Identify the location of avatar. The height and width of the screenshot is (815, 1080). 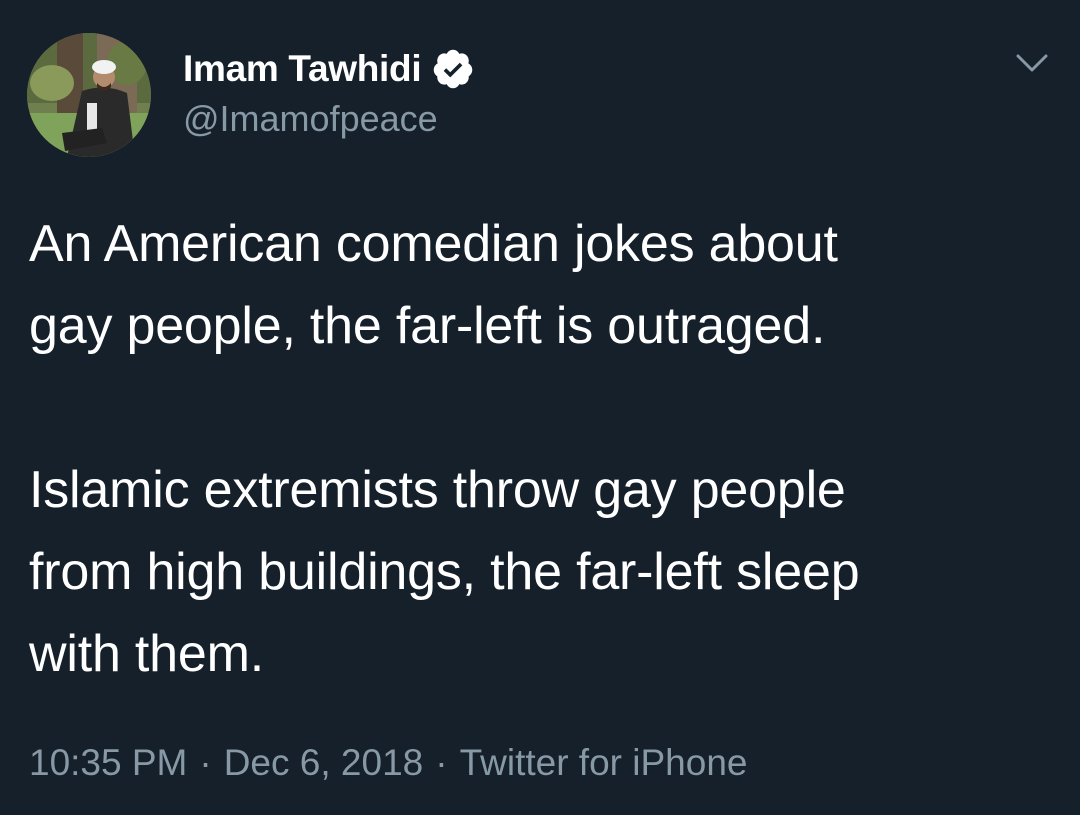
(89, 95).